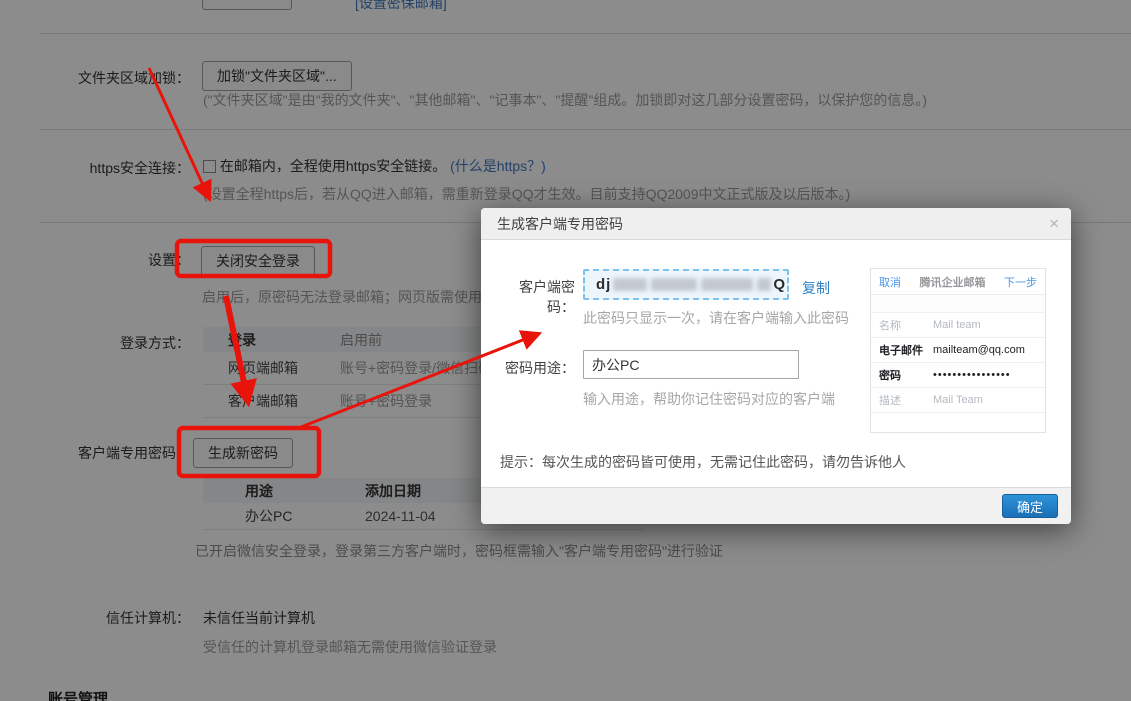 The height and width of the screenshot is (701, 1131). I want to click on generated-password-box: dj Q, so click(686, 284).